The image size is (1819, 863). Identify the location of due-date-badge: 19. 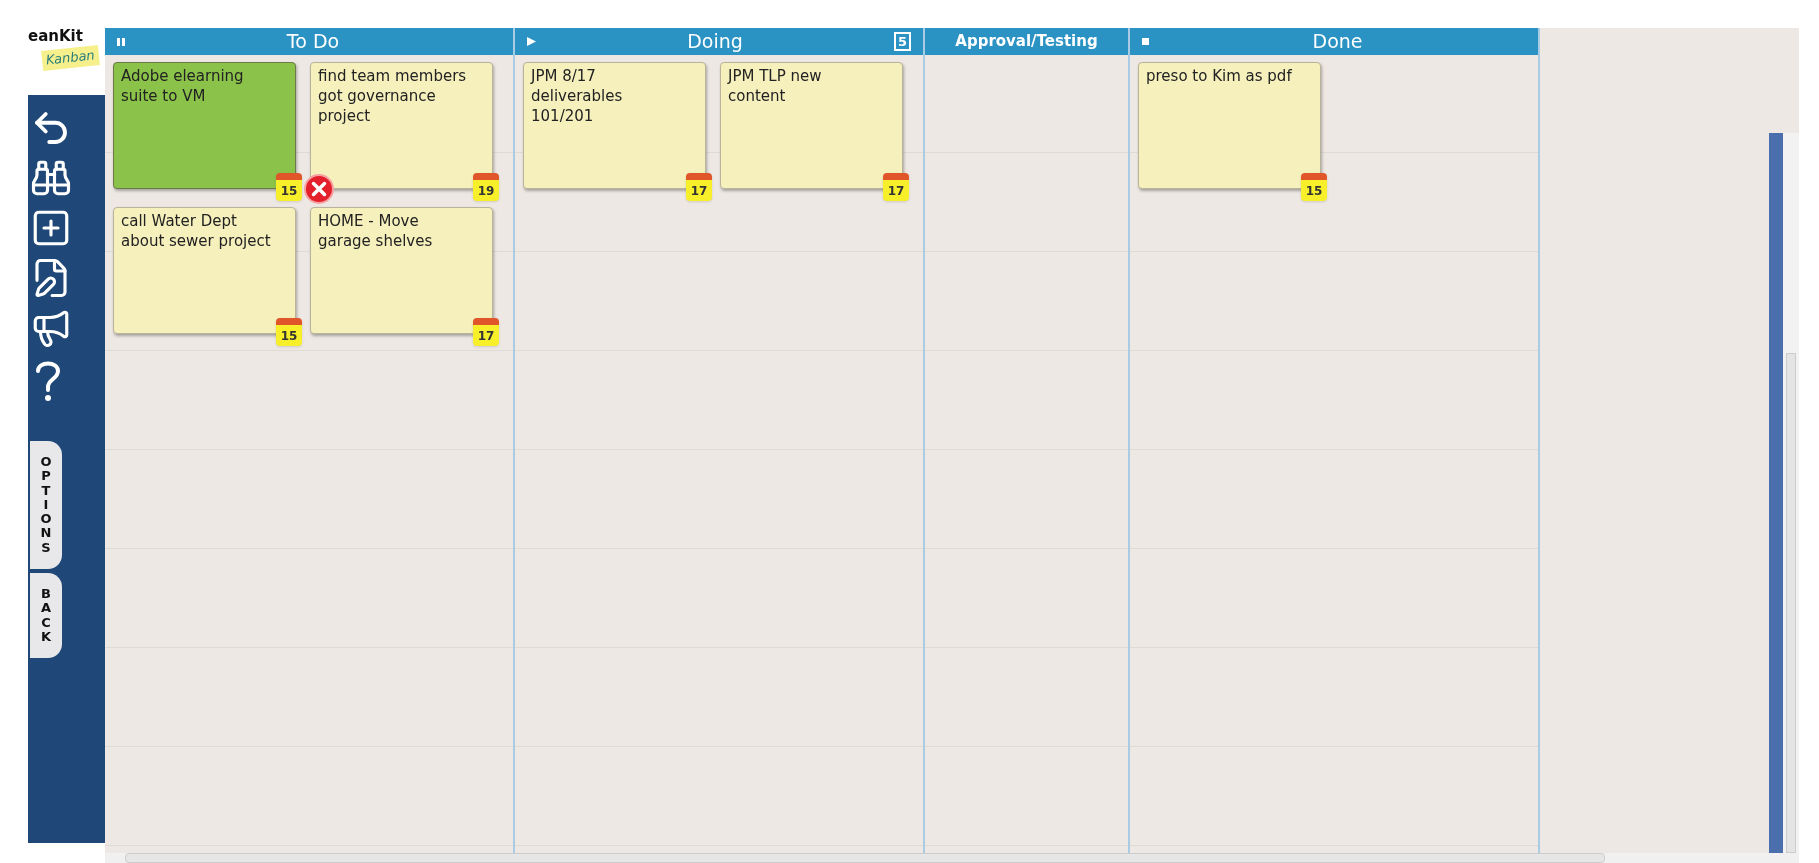
(486, 187).